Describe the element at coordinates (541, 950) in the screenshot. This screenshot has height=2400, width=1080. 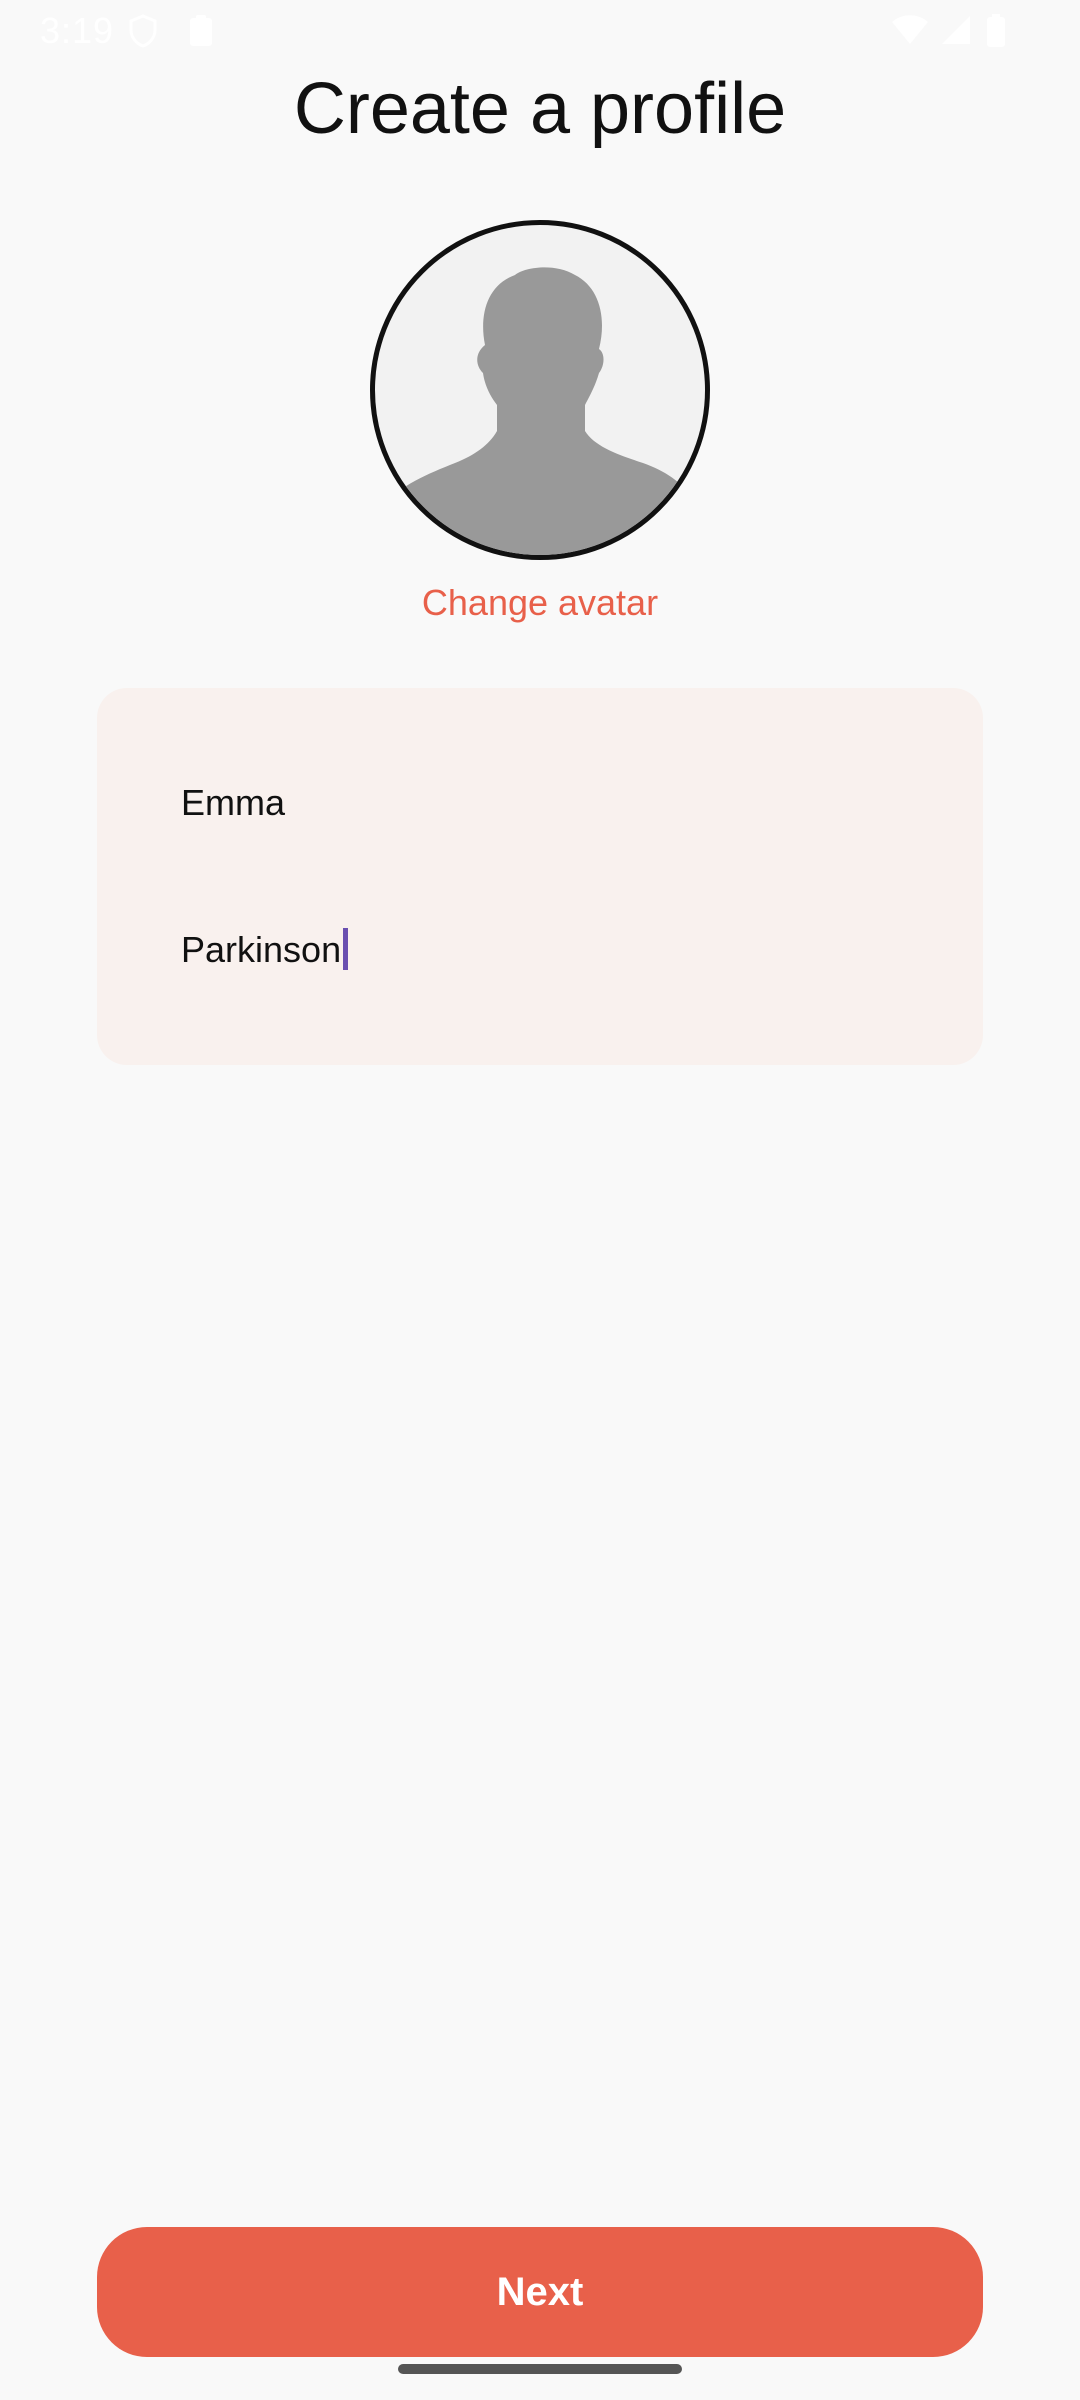
I see `last-name-field: Parkinson` at that location.